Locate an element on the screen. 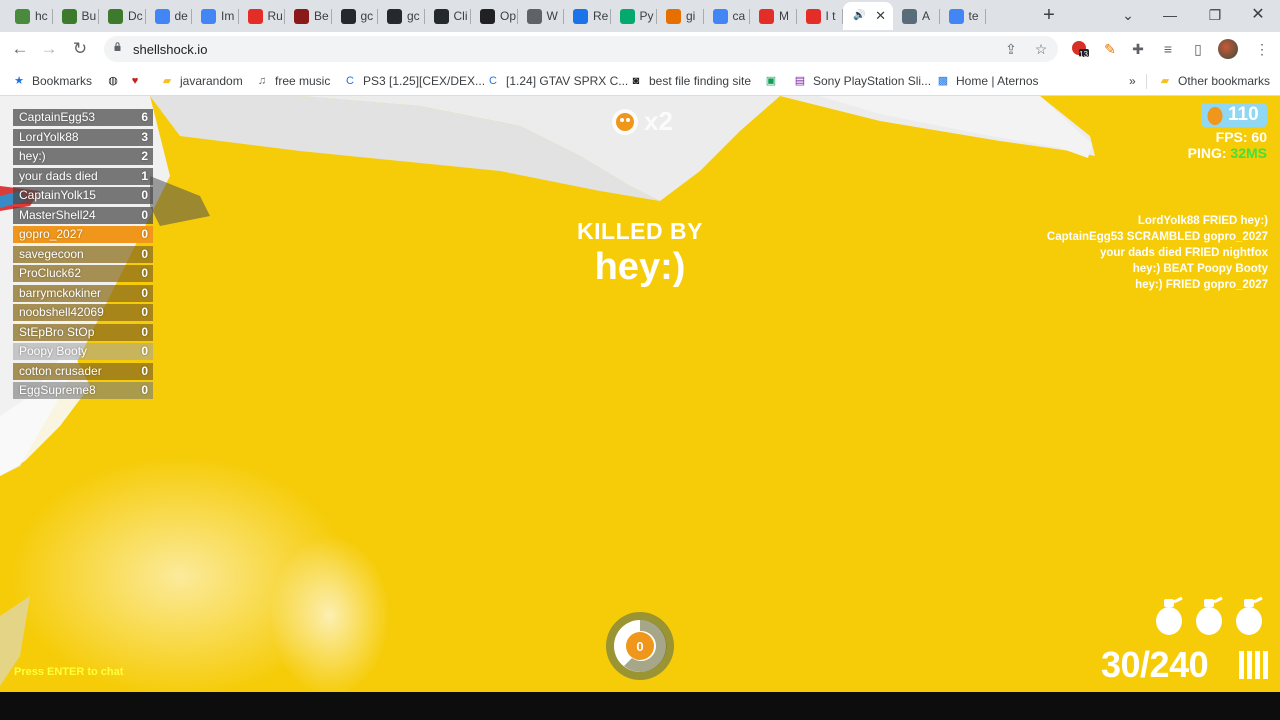  other-bookmarks-folder: ▰ Other bookmarks is located at coordinates (1214, 81).